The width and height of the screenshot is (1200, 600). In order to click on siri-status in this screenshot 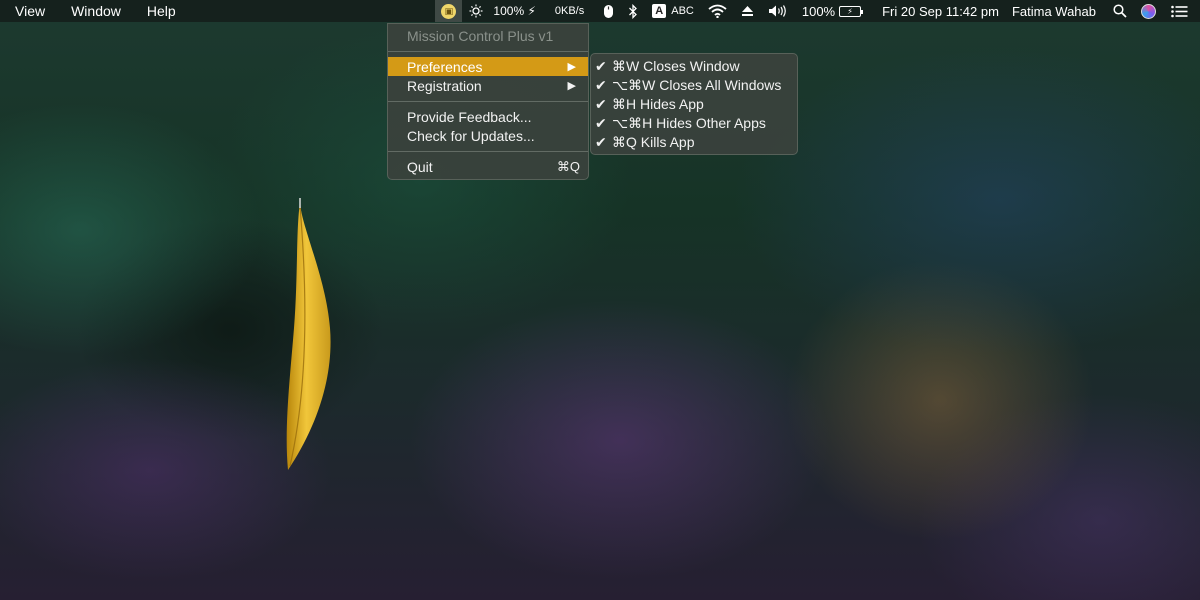, I will do `click(1148, 11)`.